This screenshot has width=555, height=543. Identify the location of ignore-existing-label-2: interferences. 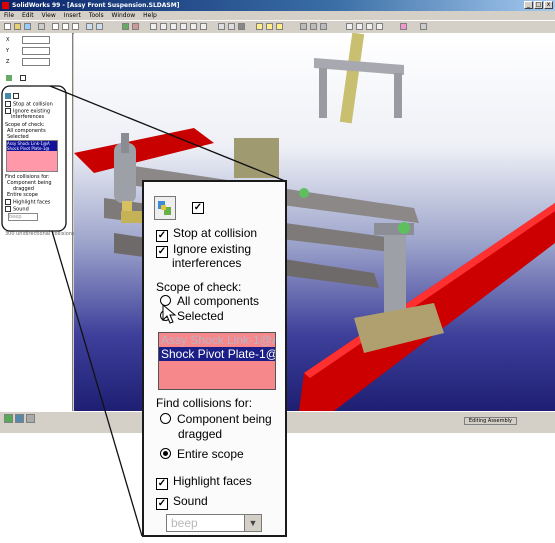
(207, 263).